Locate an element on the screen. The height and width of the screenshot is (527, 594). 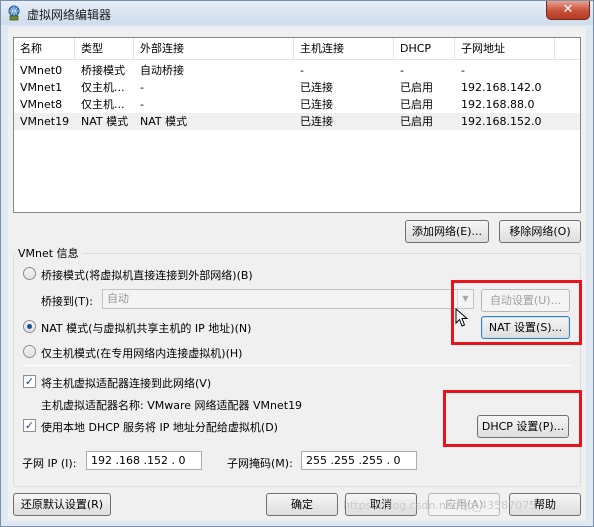
adapter-name-label: 主机虚拟适配器名称: VMware 网络适配器 VMnet19 is located at coordinates (172, 405).